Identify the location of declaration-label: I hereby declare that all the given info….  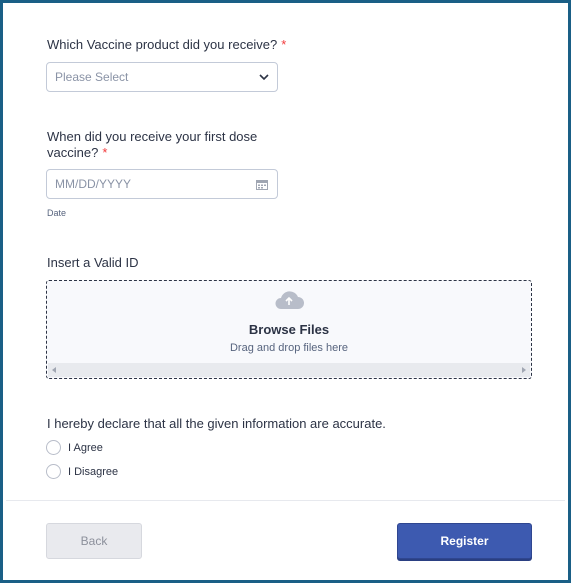
(216, 423).